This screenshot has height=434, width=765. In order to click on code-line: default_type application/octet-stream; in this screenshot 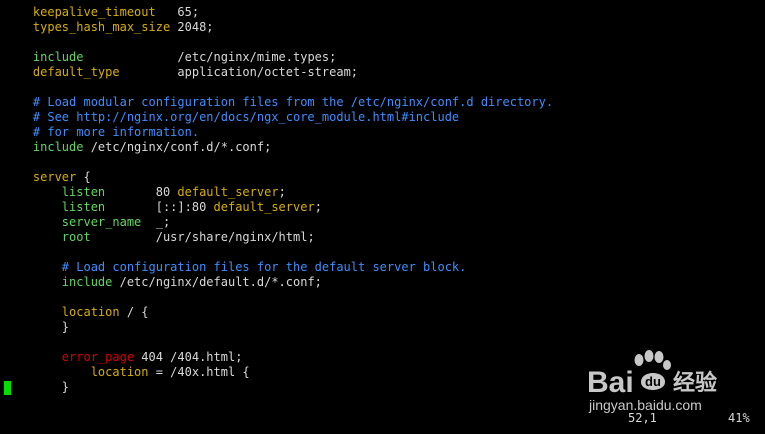, I will do `click(181, 72)`.